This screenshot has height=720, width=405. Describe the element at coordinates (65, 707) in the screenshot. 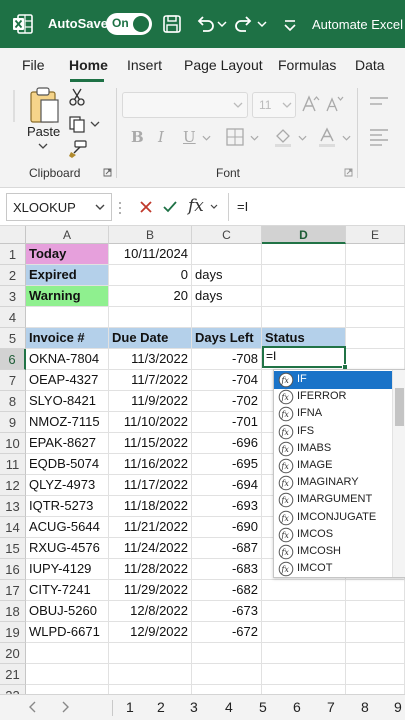

I see `next-sheet-icon` at that location.